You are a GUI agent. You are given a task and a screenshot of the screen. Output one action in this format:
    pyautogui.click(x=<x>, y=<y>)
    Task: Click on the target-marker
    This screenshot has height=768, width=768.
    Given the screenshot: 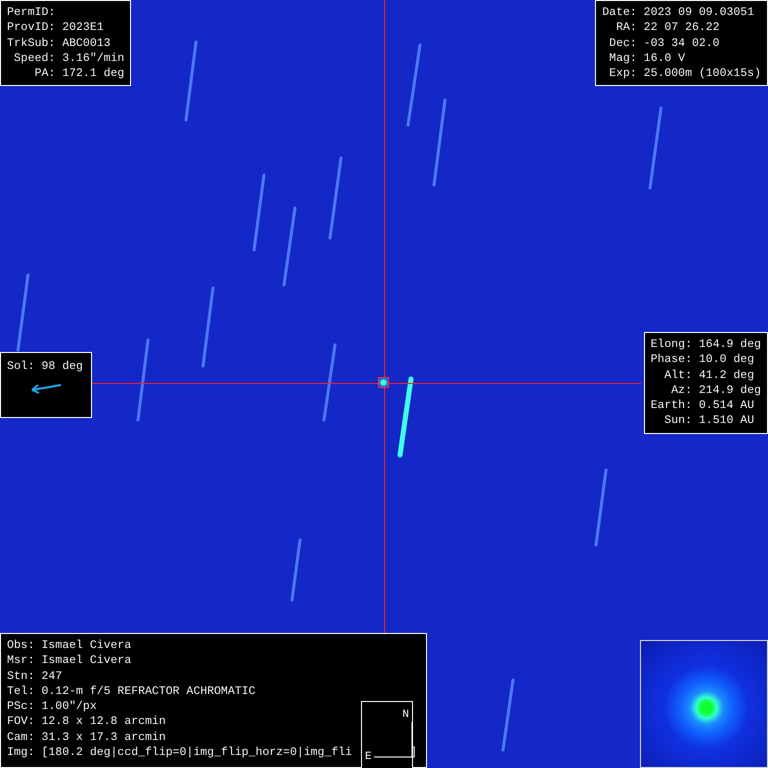 What is the action you would take?
    pyautogui.click(x=383, y=382)
    